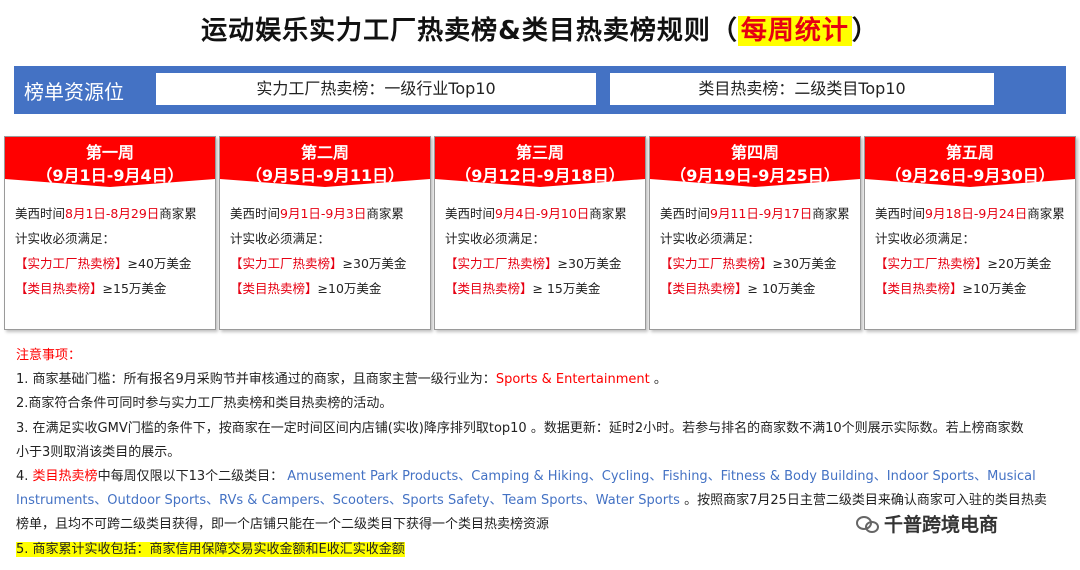 Image resolution: width=1080 pixels, height=570 pixels. I want to click on note-1-end: 。, so click(658, 380).